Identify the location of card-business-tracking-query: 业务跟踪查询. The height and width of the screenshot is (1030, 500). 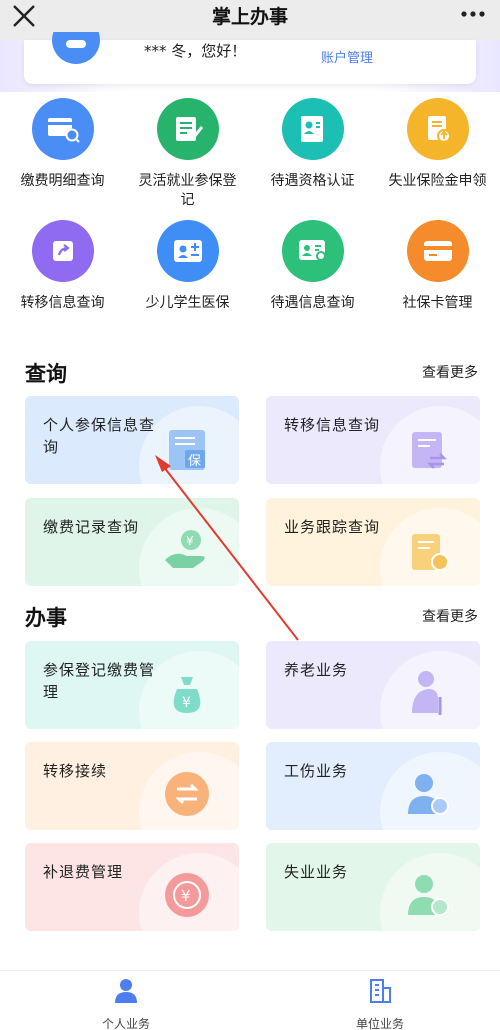
(373, 542).